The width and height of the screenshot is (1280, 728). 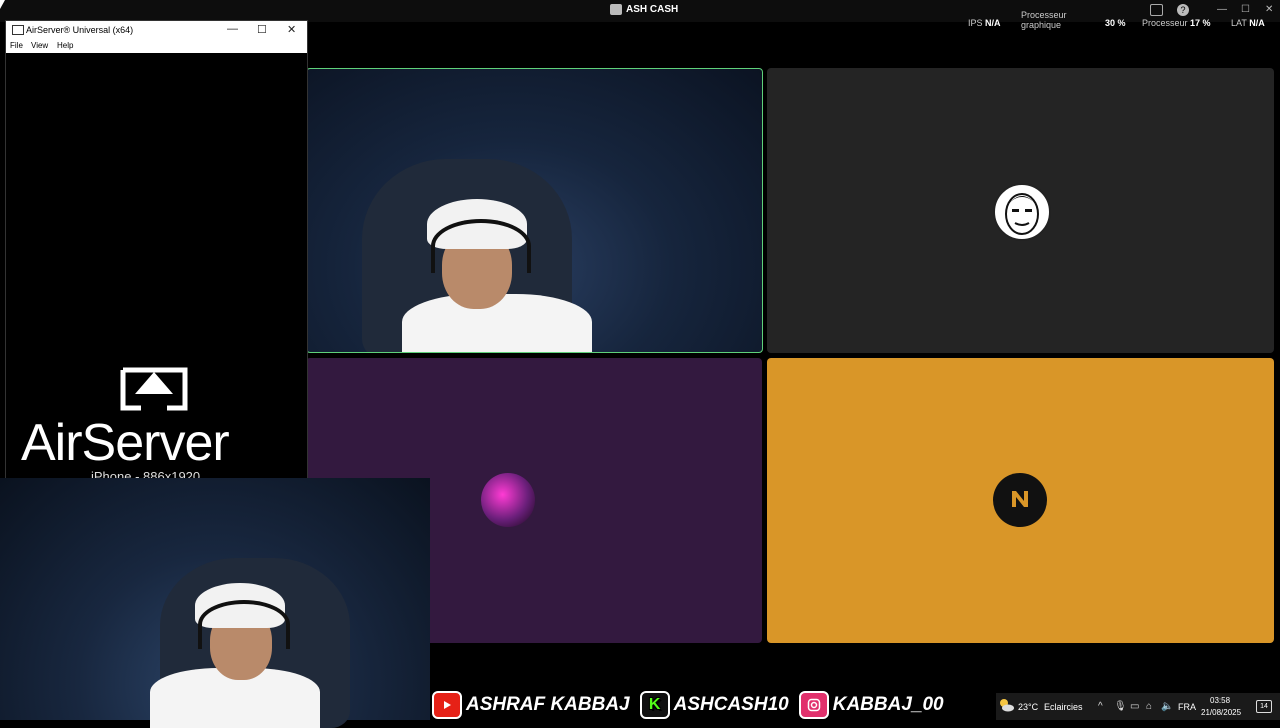 I want to click on airserver-titlebar: AirServer® Universal (x64) — ☐ ✕, so click(x=156, y=30).